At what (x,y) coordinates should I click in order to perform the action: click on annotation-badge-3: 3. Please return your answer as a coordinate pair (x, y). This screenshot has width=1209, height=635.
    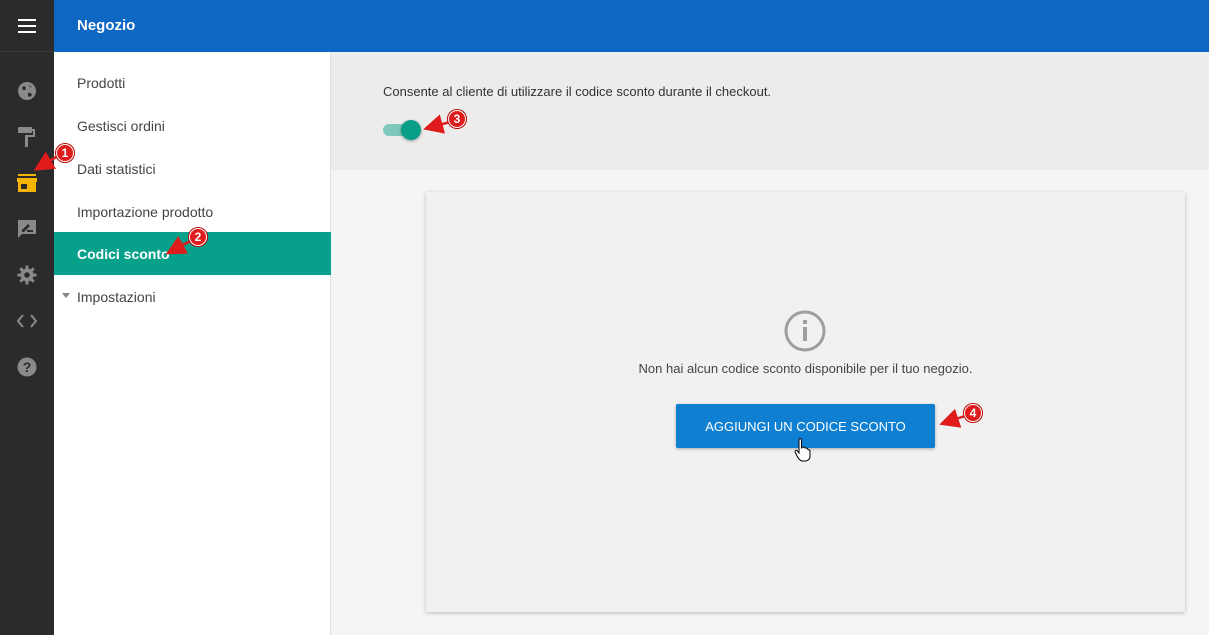
    Looking at the image, I should click on (457, 119).